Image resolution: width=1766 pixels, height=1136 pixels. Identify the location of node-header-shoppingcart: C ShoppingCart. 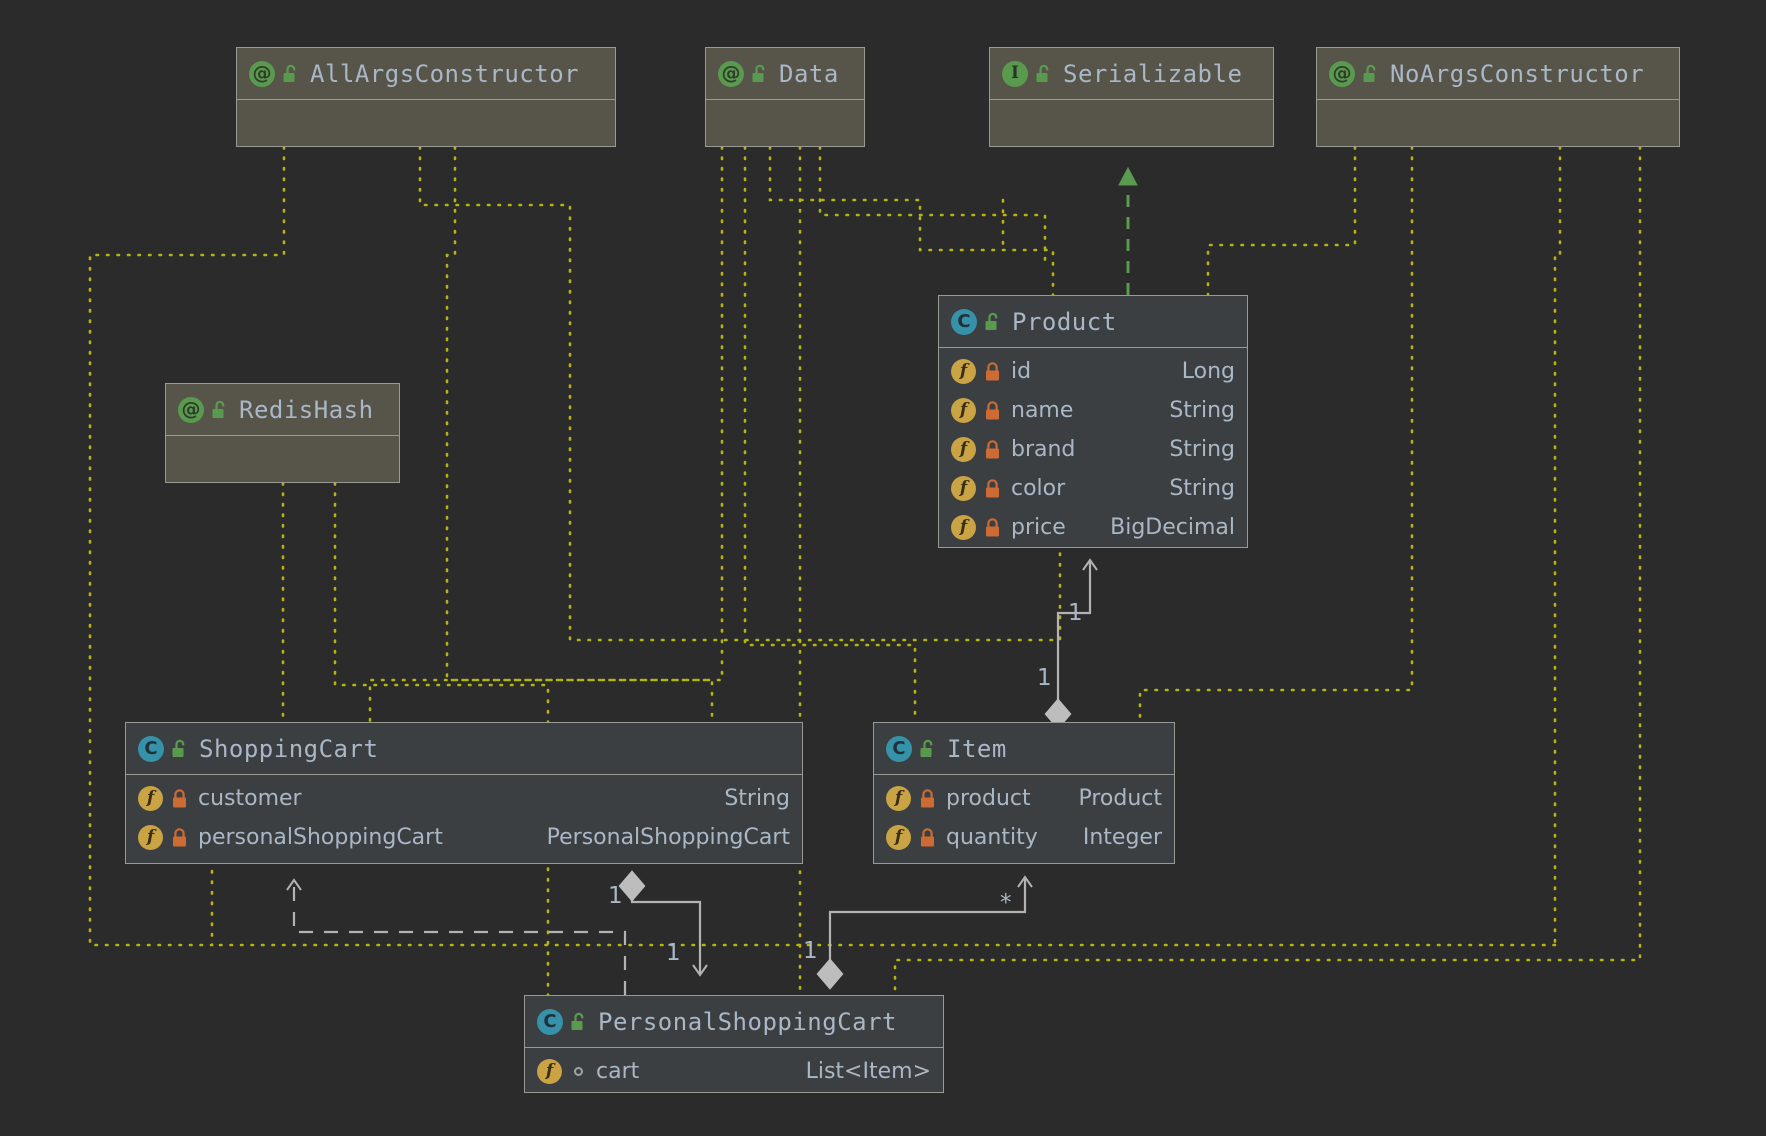
(464, 749).